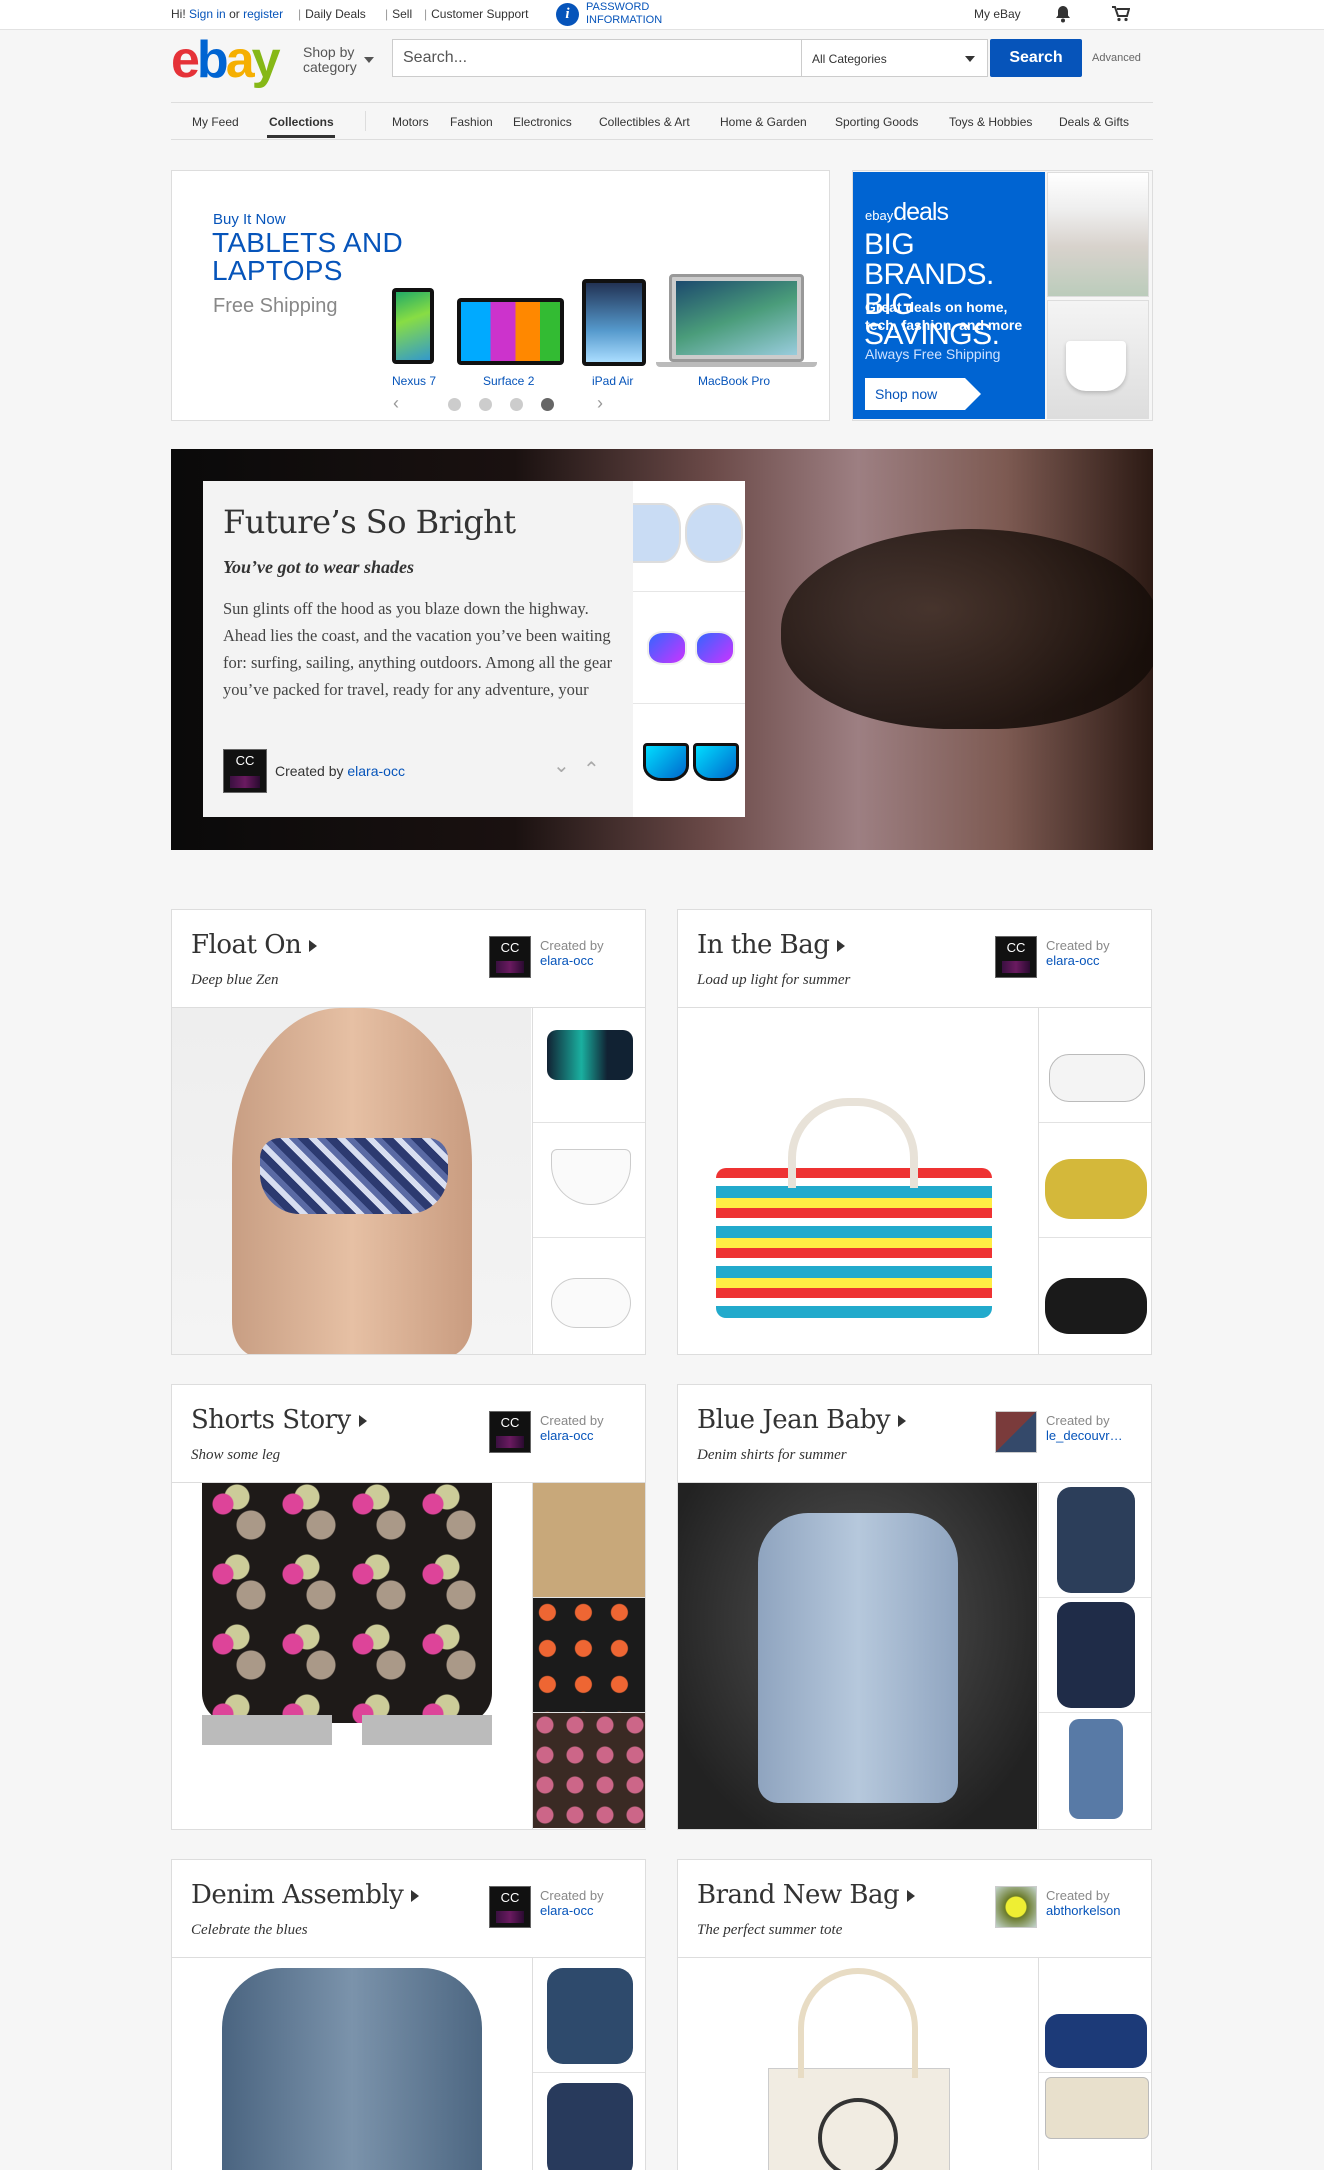  What do you see at coordinates (1063, 14) in the screenshot?
I see `notification-bell-icon` at bounding box center [1063, 14].